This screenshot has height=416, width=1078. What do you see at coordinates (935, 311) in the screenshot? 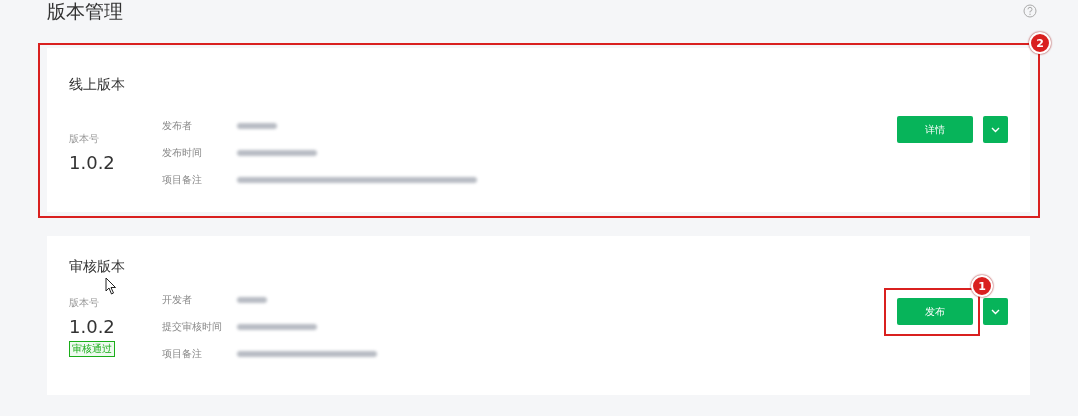
I see `primary-button: 发布` at bounding box center [935, 311].